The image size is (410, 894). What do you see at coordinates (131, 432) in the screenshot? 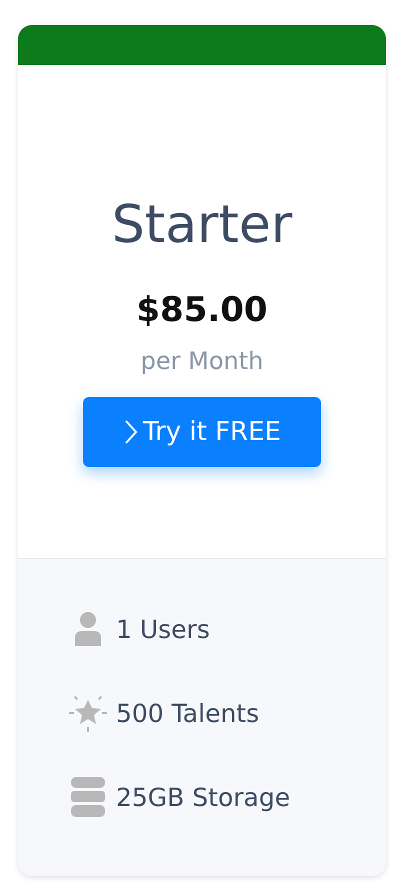
I see `chevron-icon` at bounding box center [131, 432].